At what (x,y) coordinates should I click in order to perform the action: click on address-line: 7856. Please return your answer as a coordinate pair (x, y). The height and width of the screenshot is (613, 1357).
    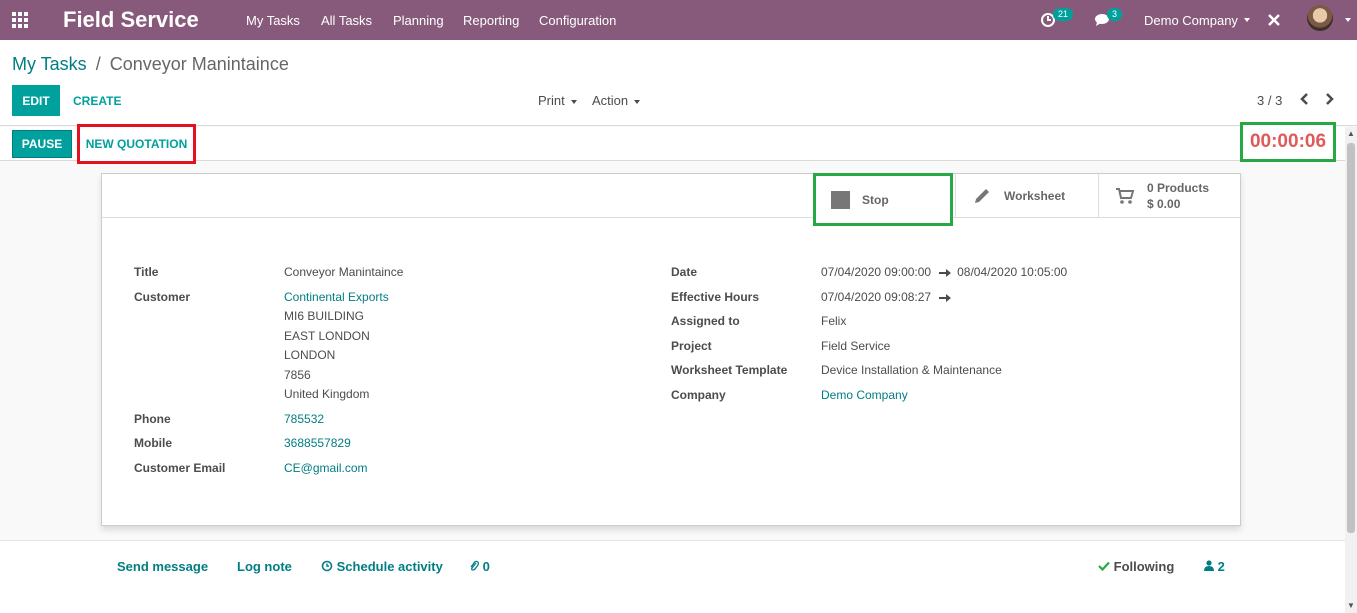
    Looking at the image, I should click on (297, 375).